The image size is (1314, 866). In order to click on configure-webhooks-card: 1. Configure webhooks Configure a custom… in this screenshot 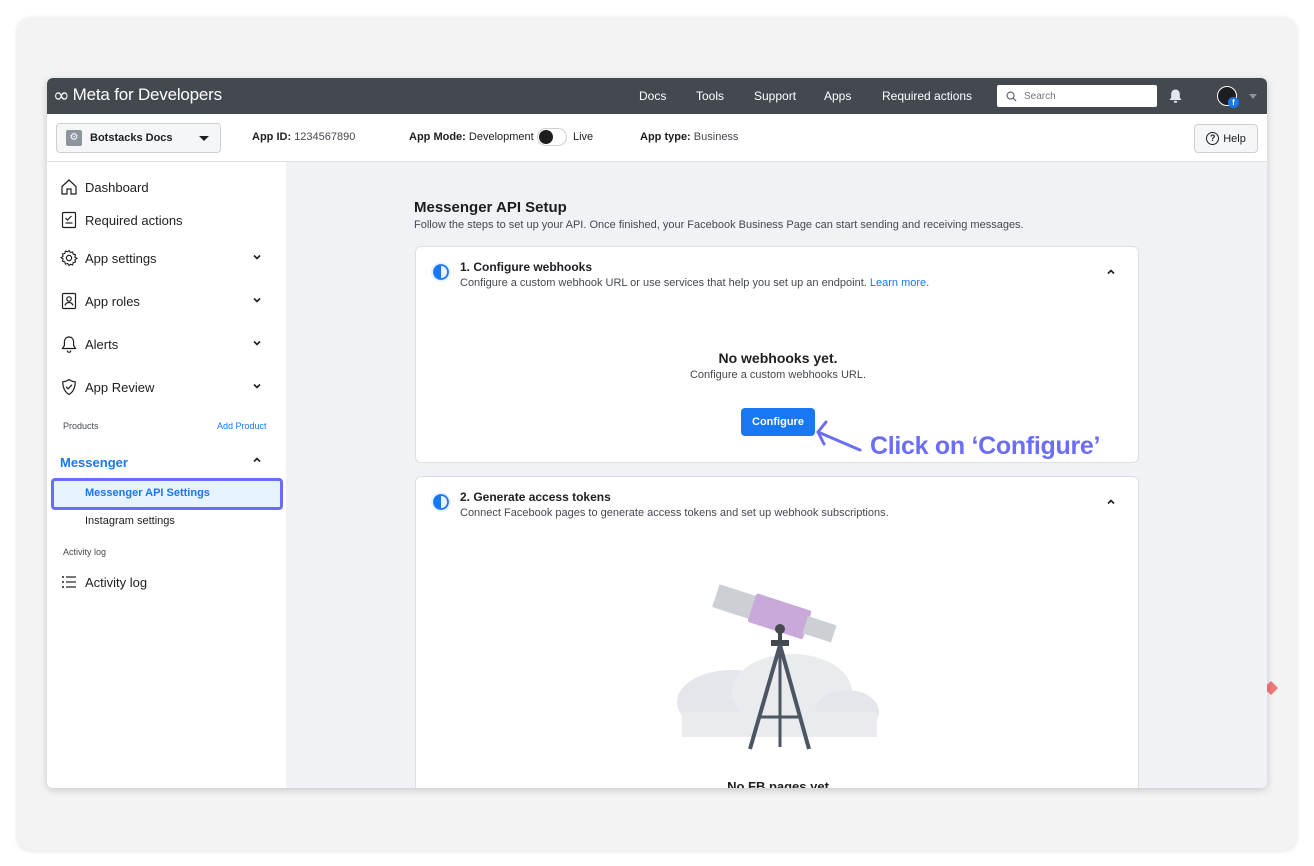, I will do `click(777, 354)`.